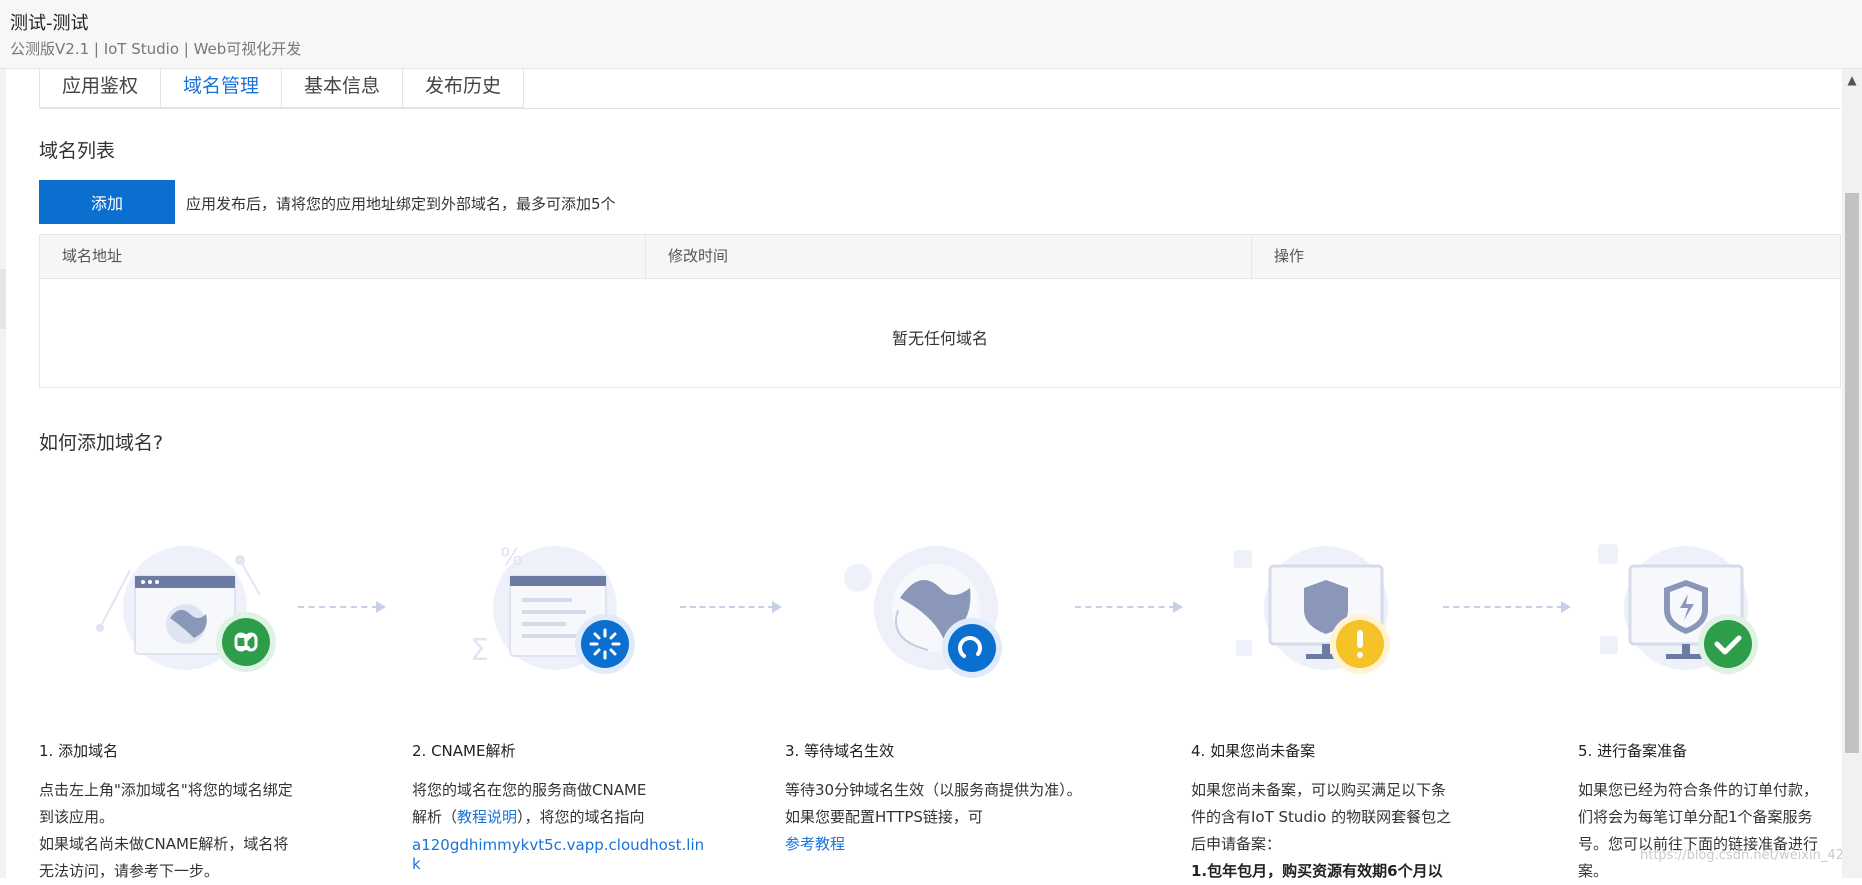  What do you see at coordinates (342, 88) in the screenshot?
I see `tab-basic-info: 基本信息` at bounding box center [342, 88].